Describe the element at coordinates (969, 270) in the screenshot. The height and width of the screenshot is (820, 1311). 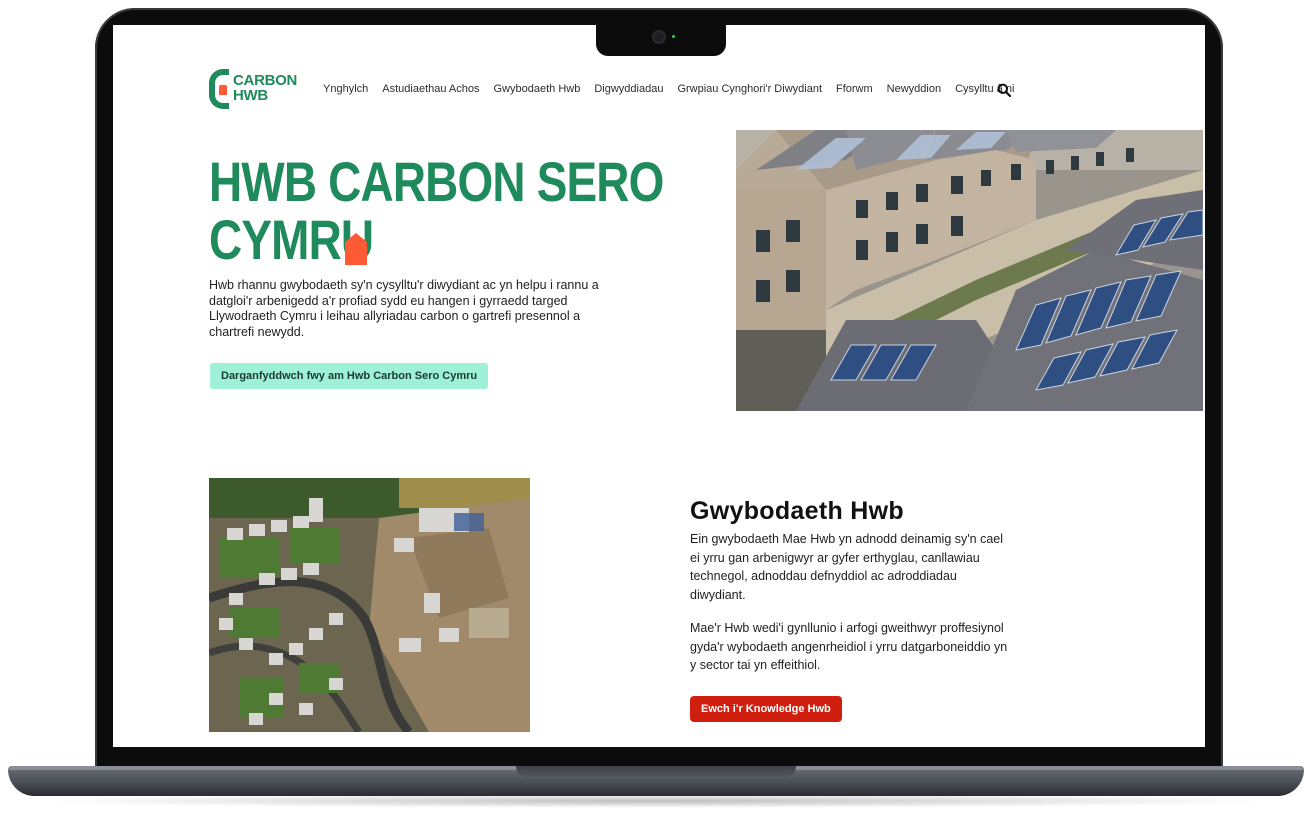
I see `hero-photo-solar-houses` at that location.